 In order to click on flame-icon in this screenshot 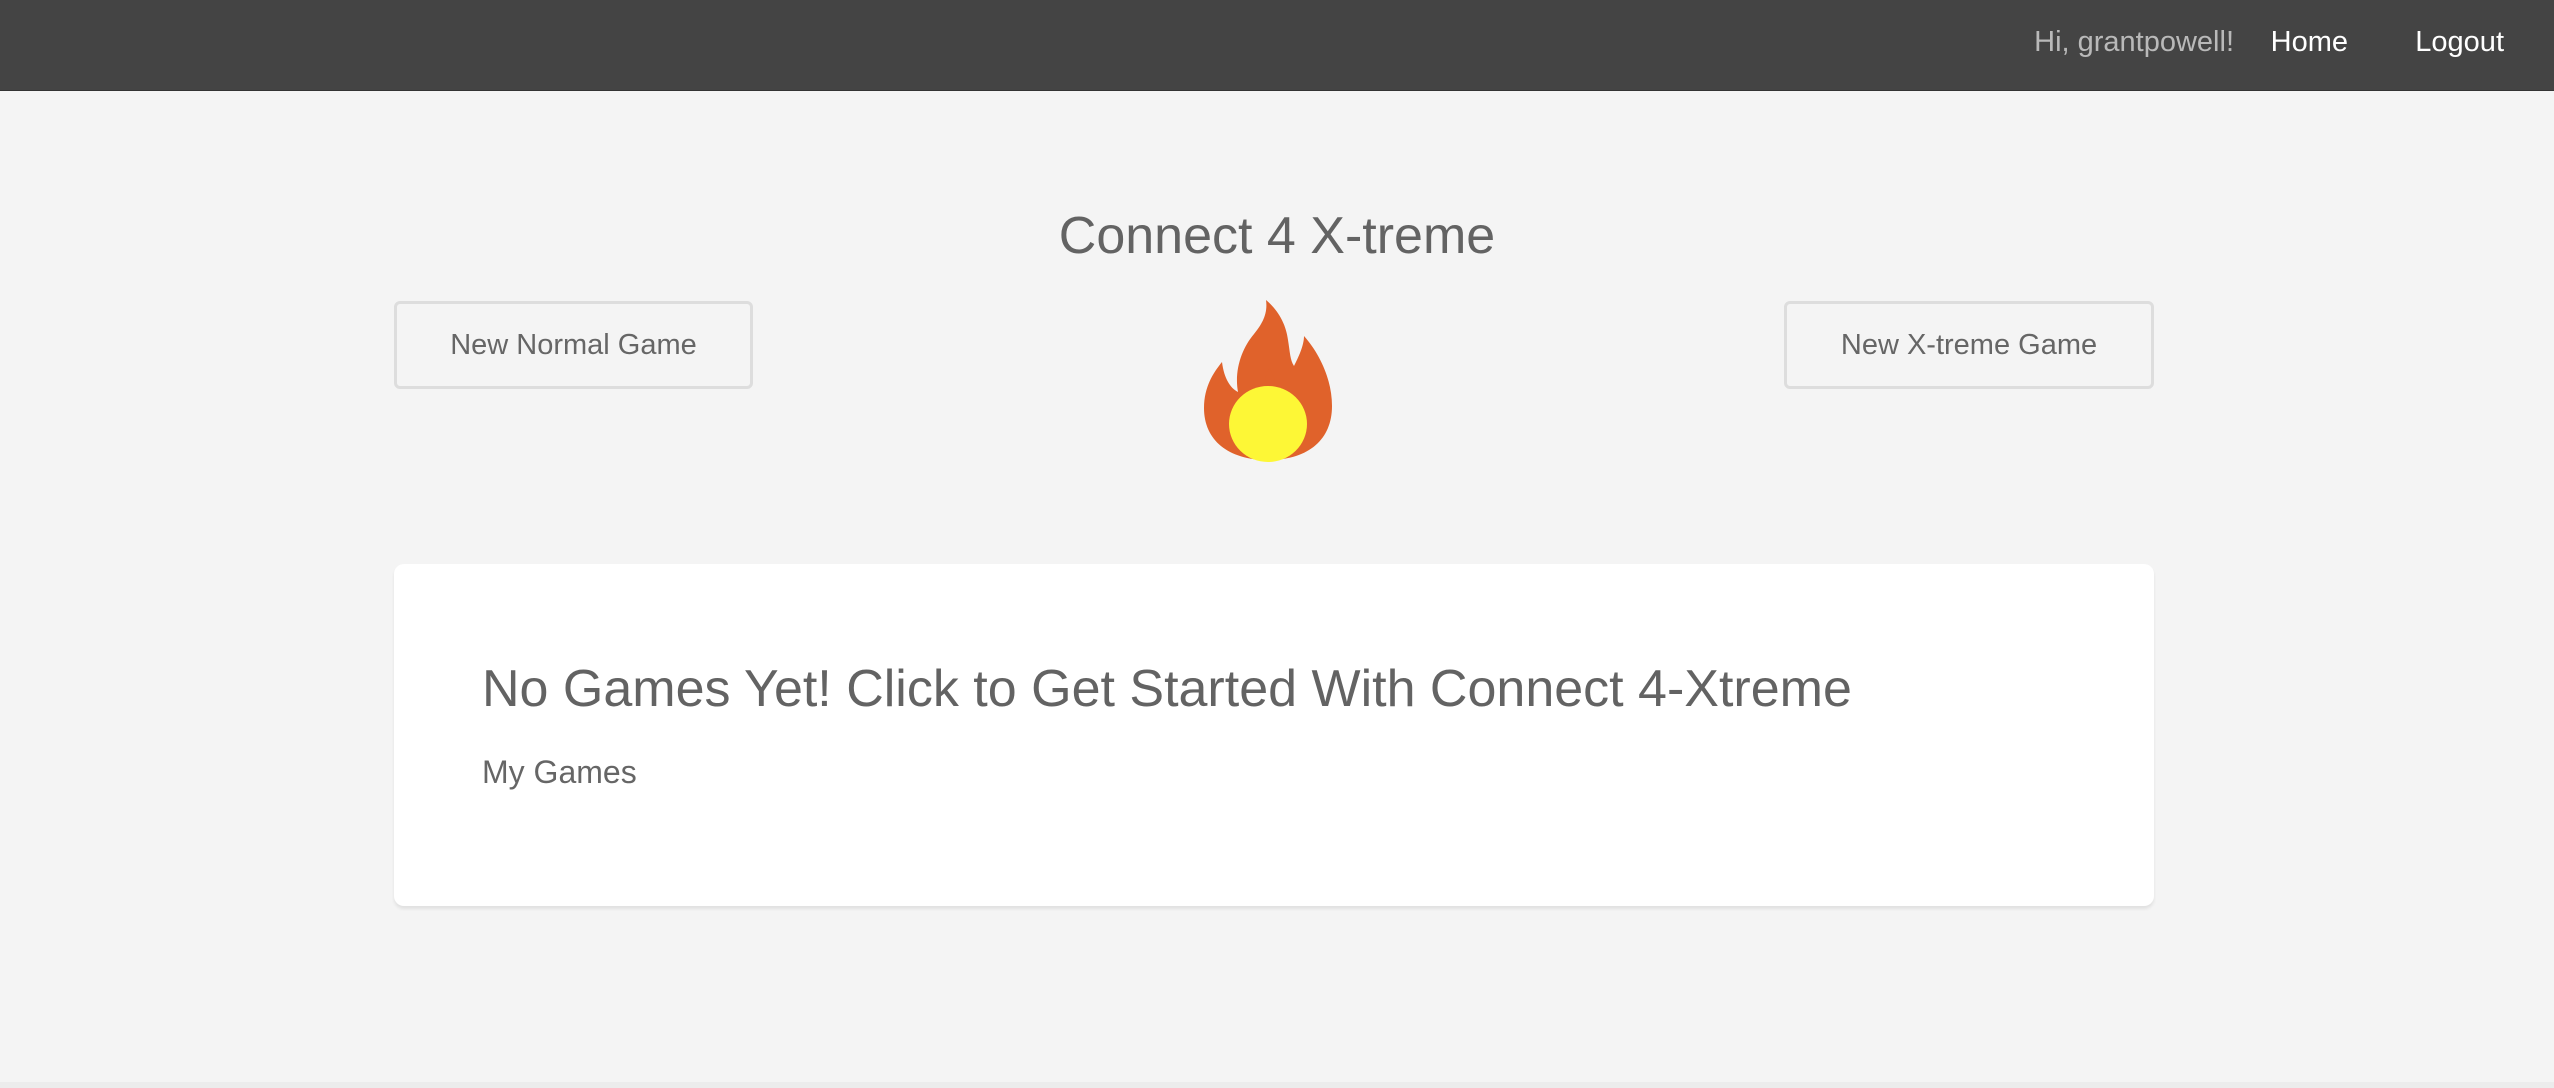, I will do `click(1268, 384)`.